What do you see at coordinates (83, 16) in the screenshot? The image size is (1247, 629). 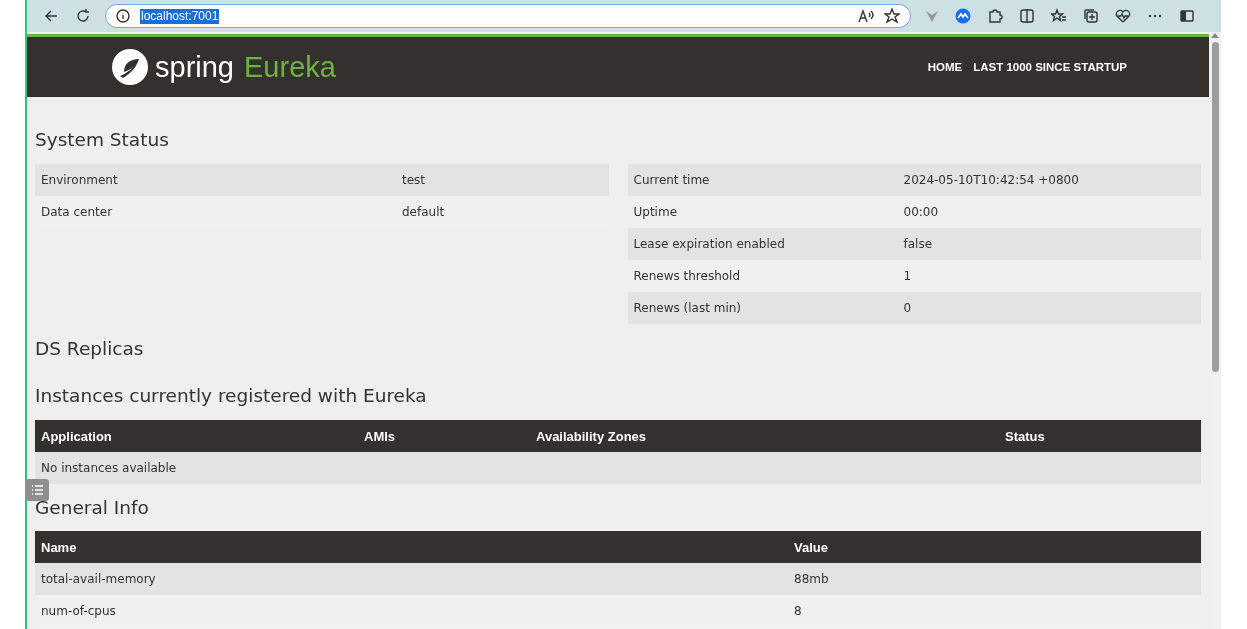 I see `refresh-icon` at bounding box center [83, 16].